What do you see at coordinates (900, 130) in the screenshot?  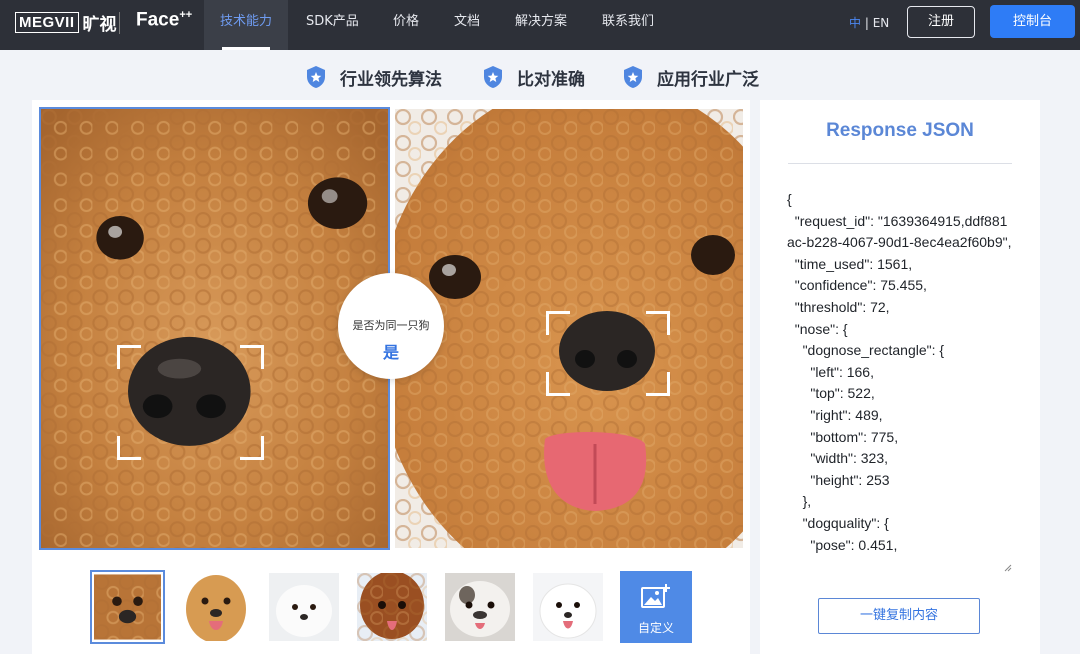 I see `response-json-title: Response JSON` at bounding box center [900, 130].